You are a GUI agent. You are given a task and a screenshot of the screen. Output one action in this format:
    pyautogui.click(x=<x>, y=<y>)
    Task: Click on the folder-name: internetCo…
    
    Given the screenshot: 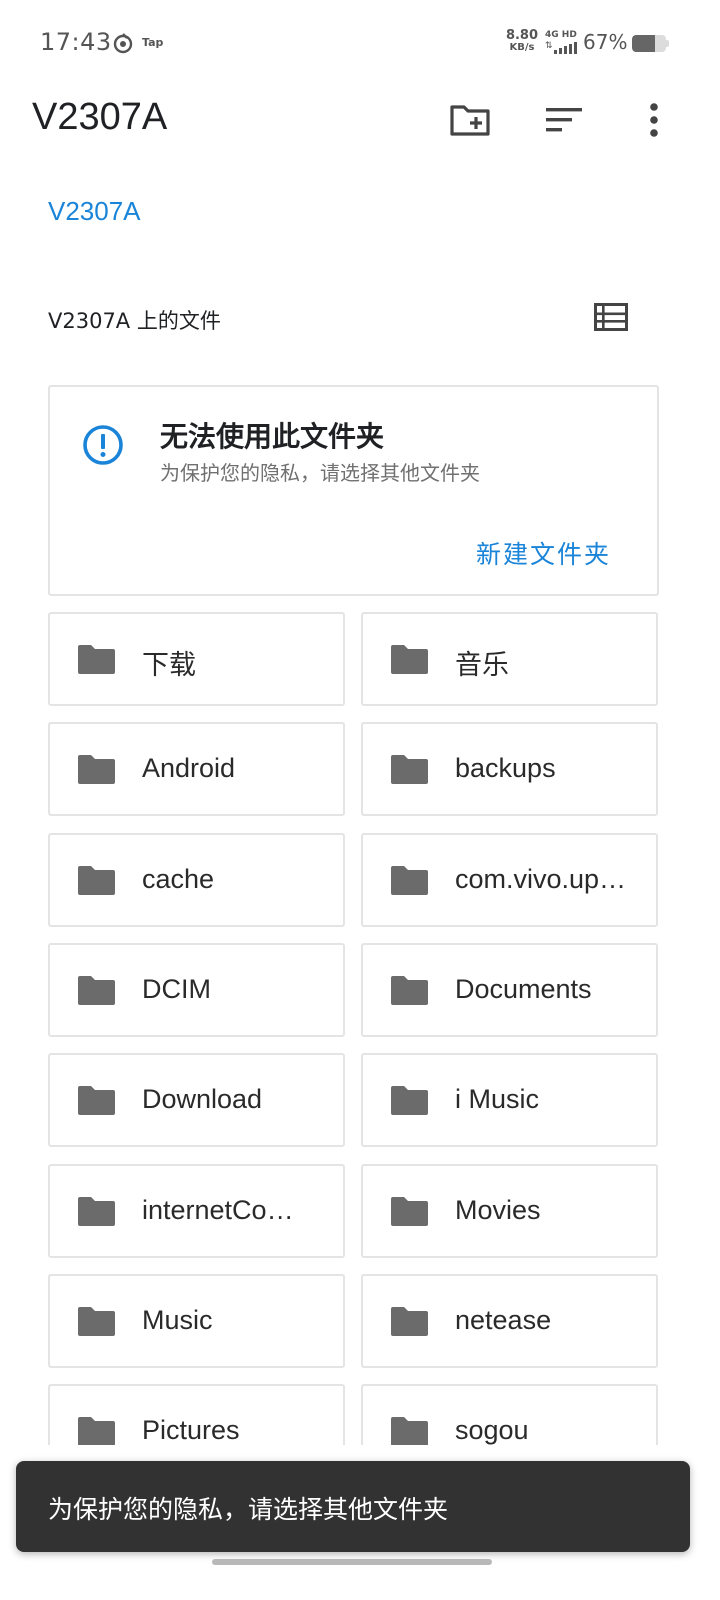 What is the action you would take?
    pyautogui.click(x=218, y=1210)
    